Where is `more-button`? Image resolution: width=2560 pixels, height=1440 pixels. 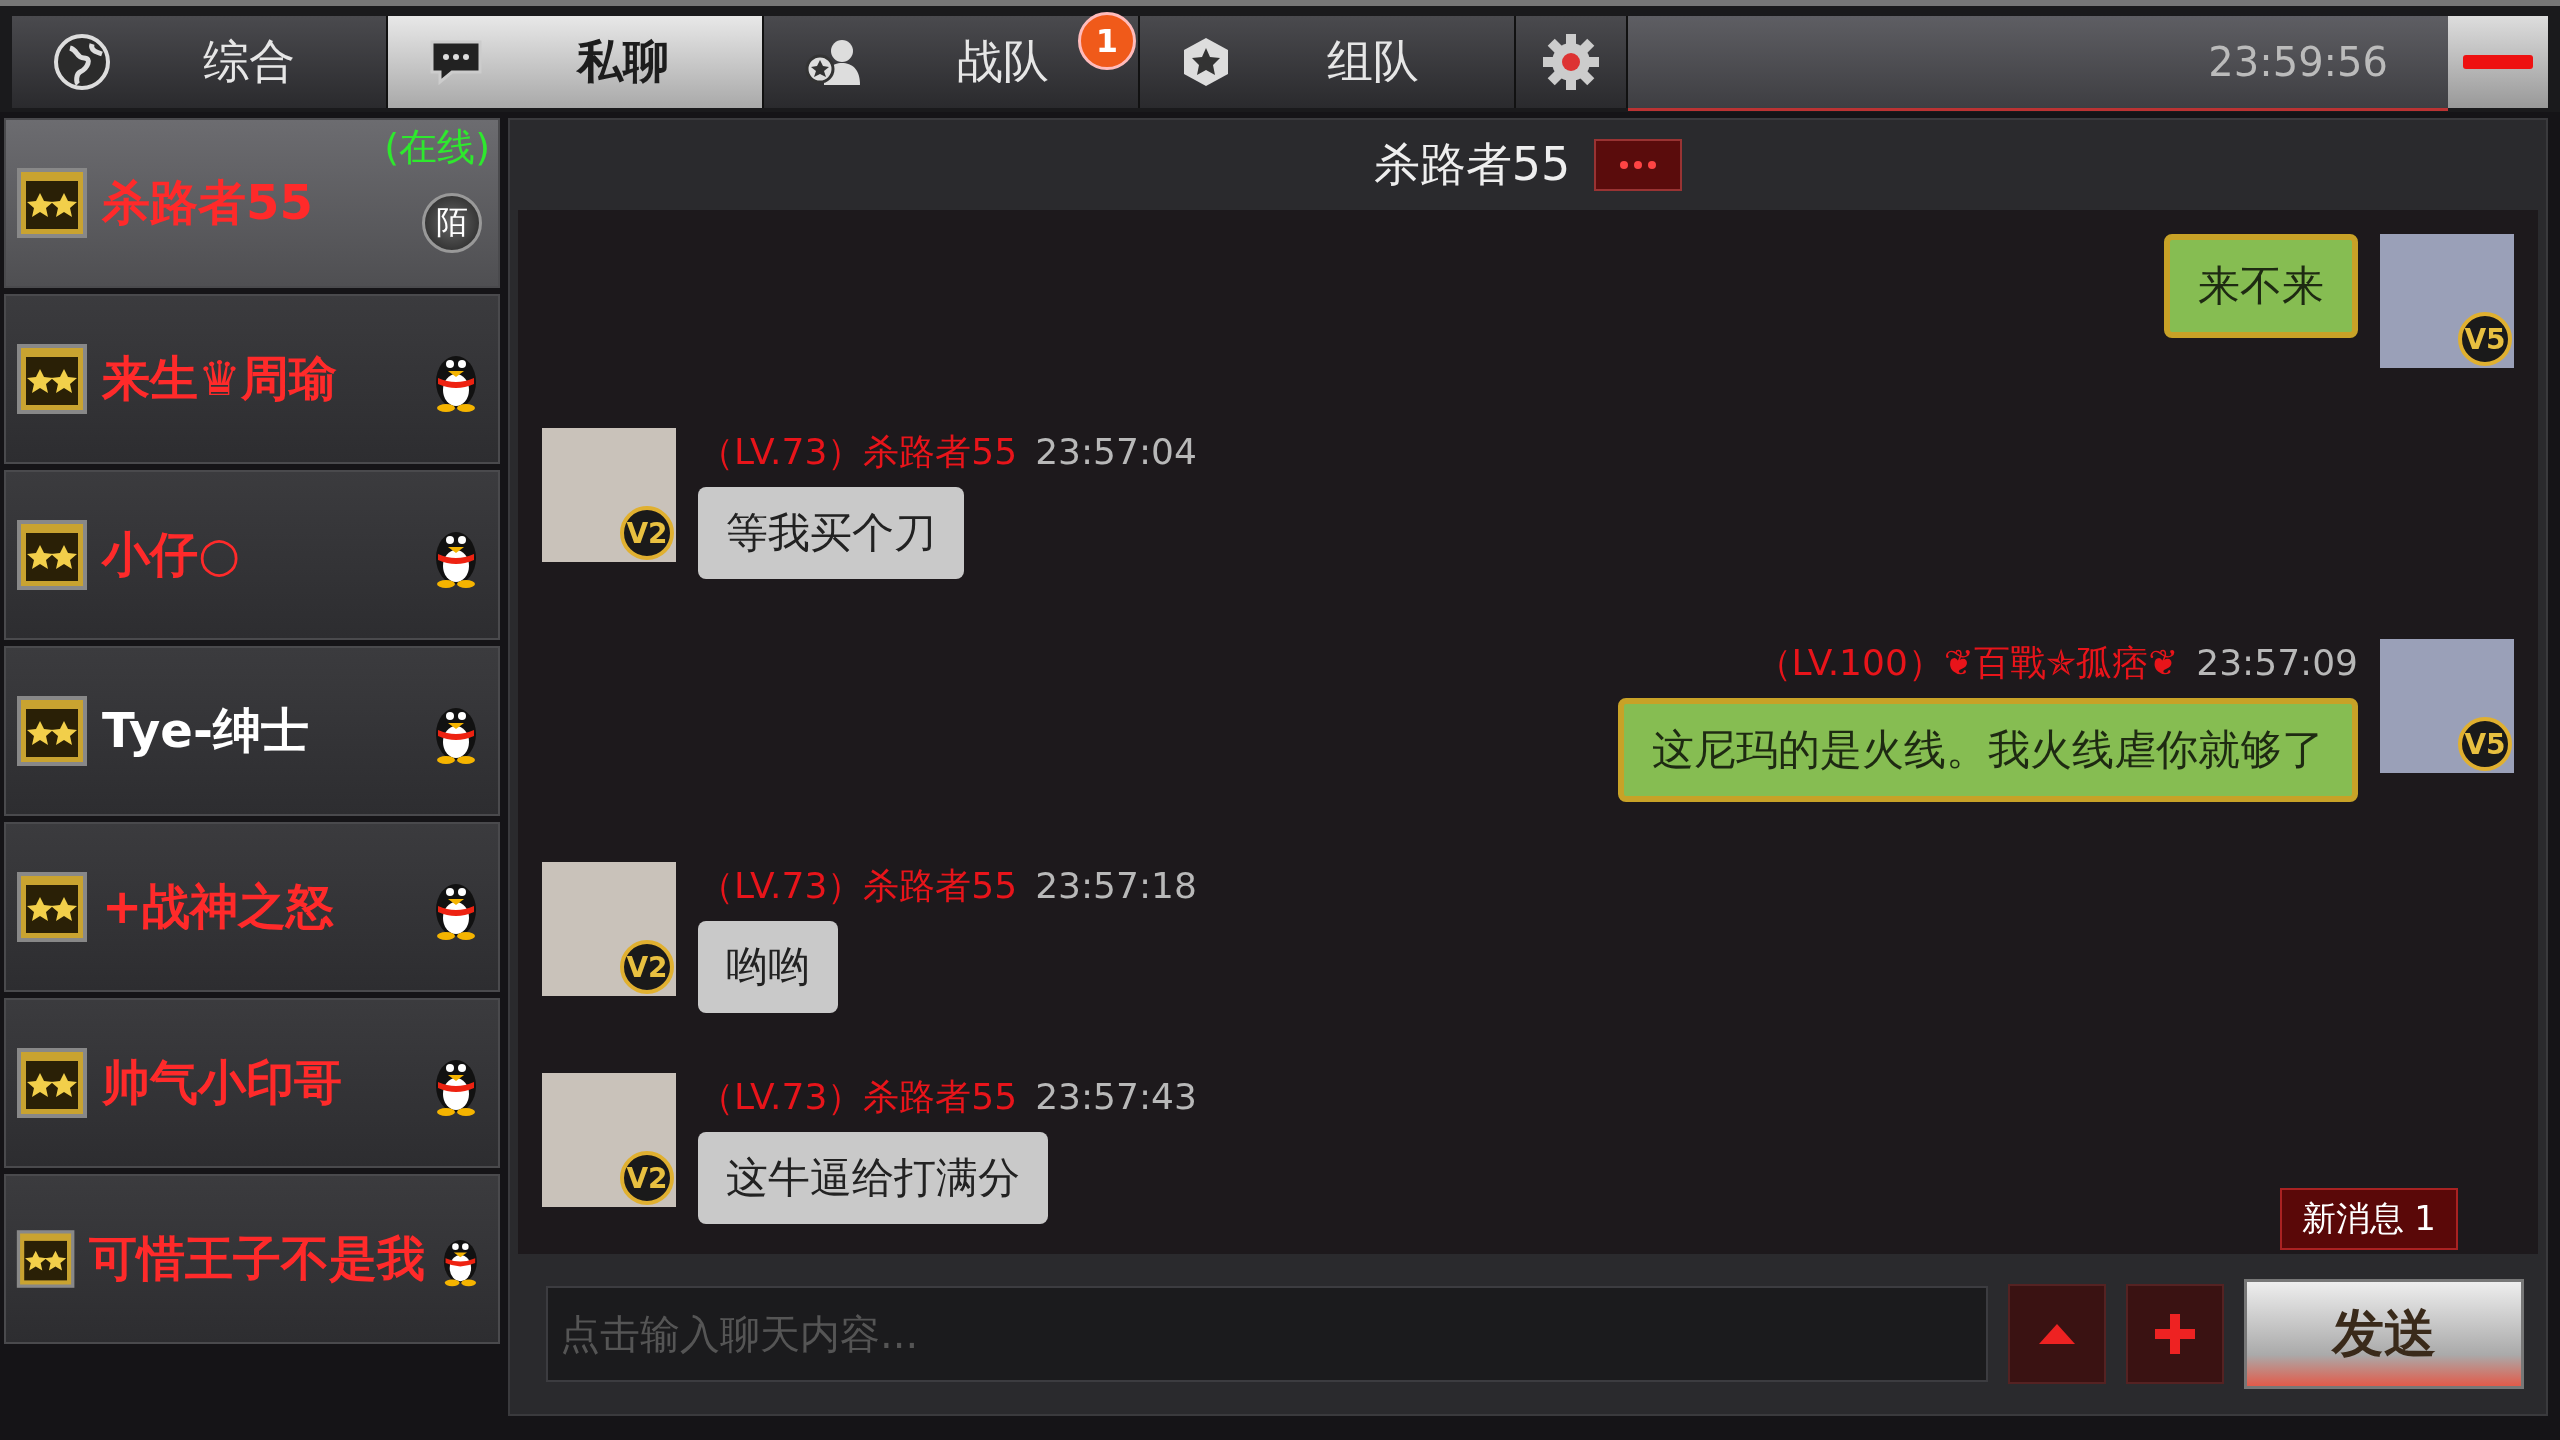
more-button is located at coordinates (1638, 165).